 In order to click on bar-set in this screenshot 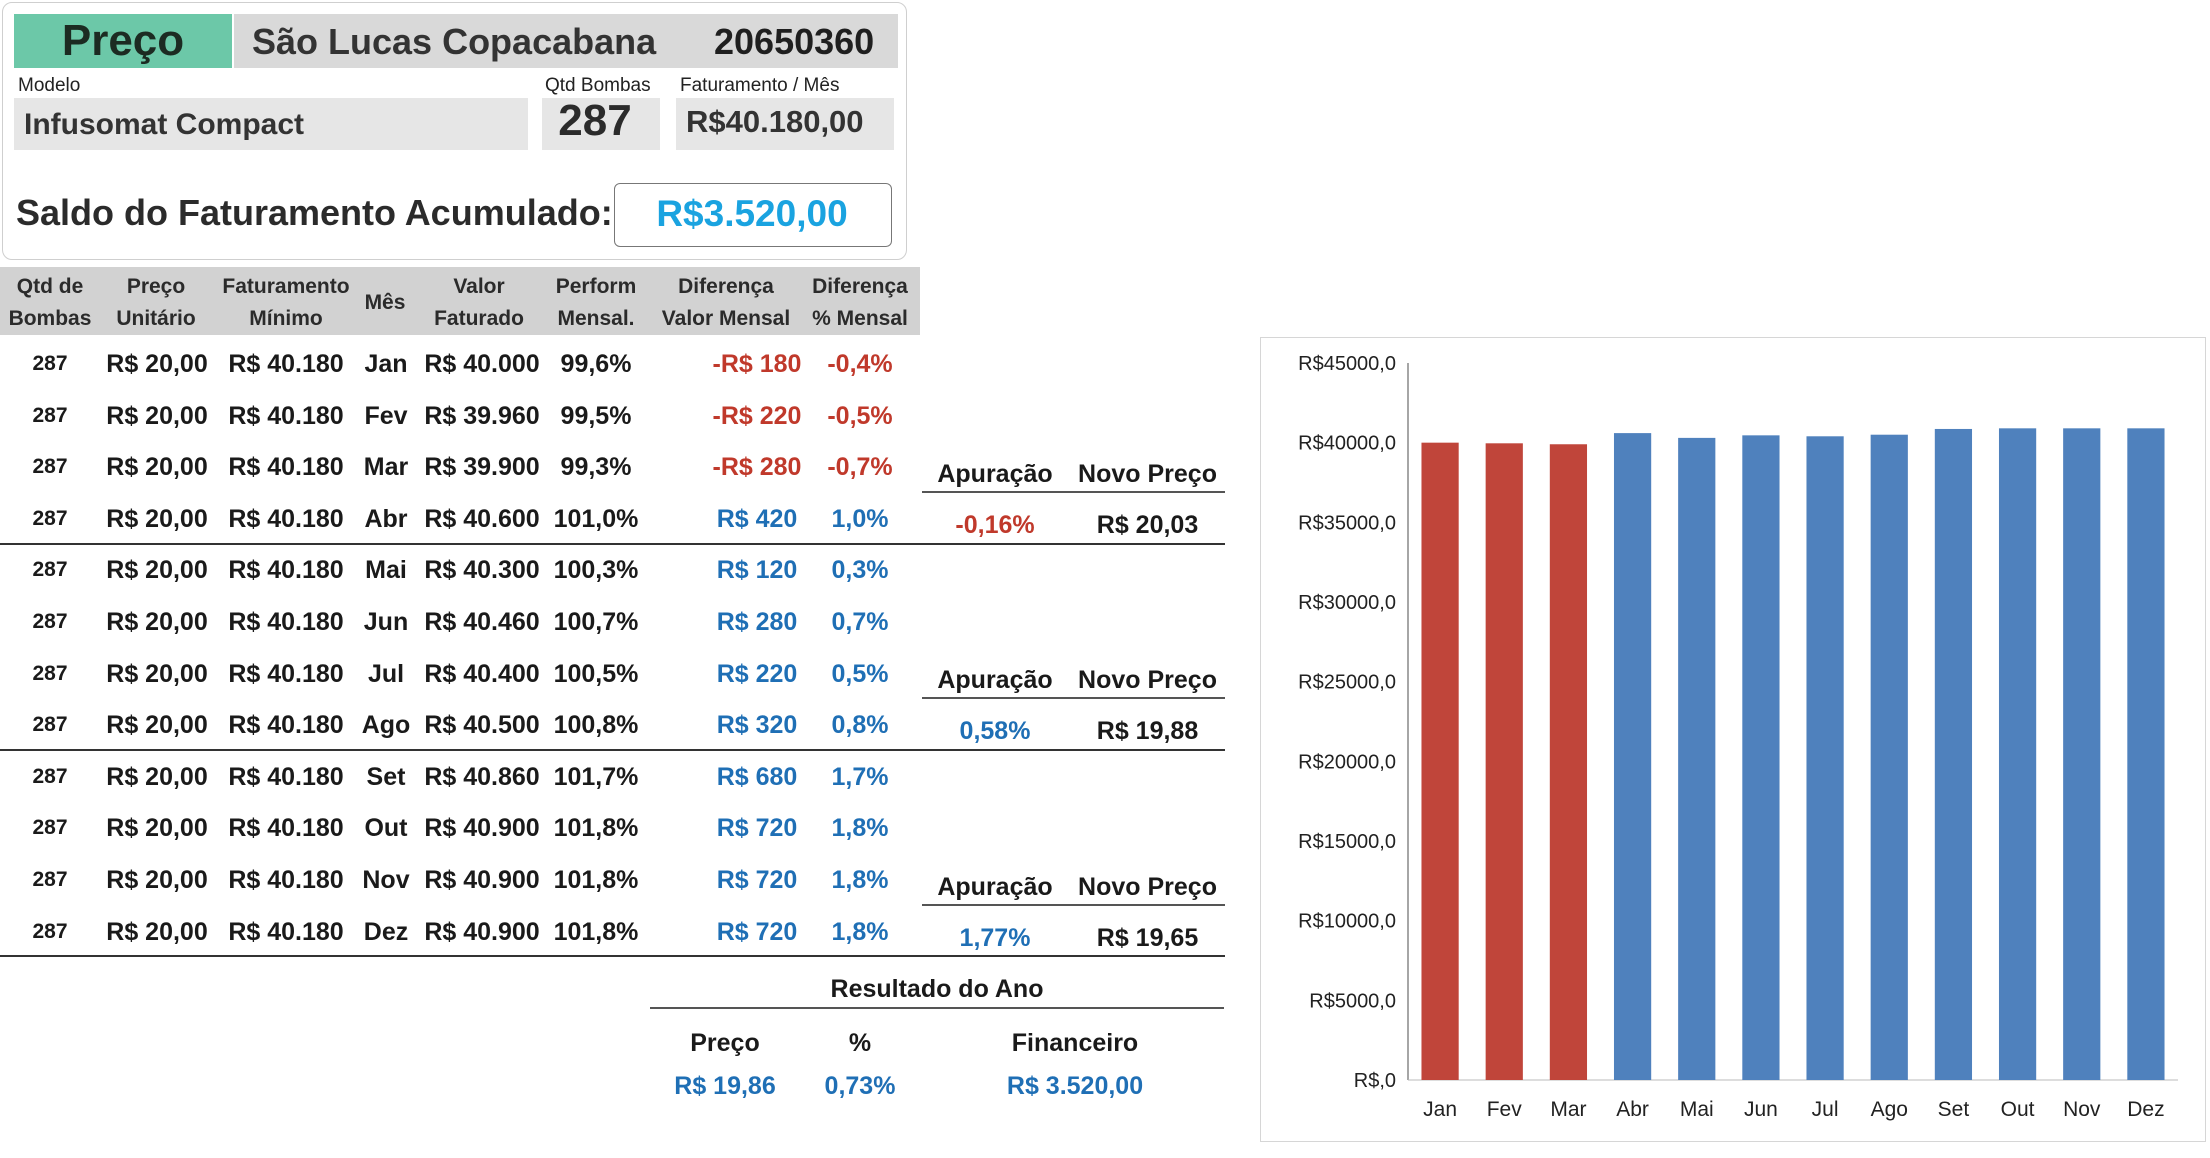, I will do `click(1953, 754)`.